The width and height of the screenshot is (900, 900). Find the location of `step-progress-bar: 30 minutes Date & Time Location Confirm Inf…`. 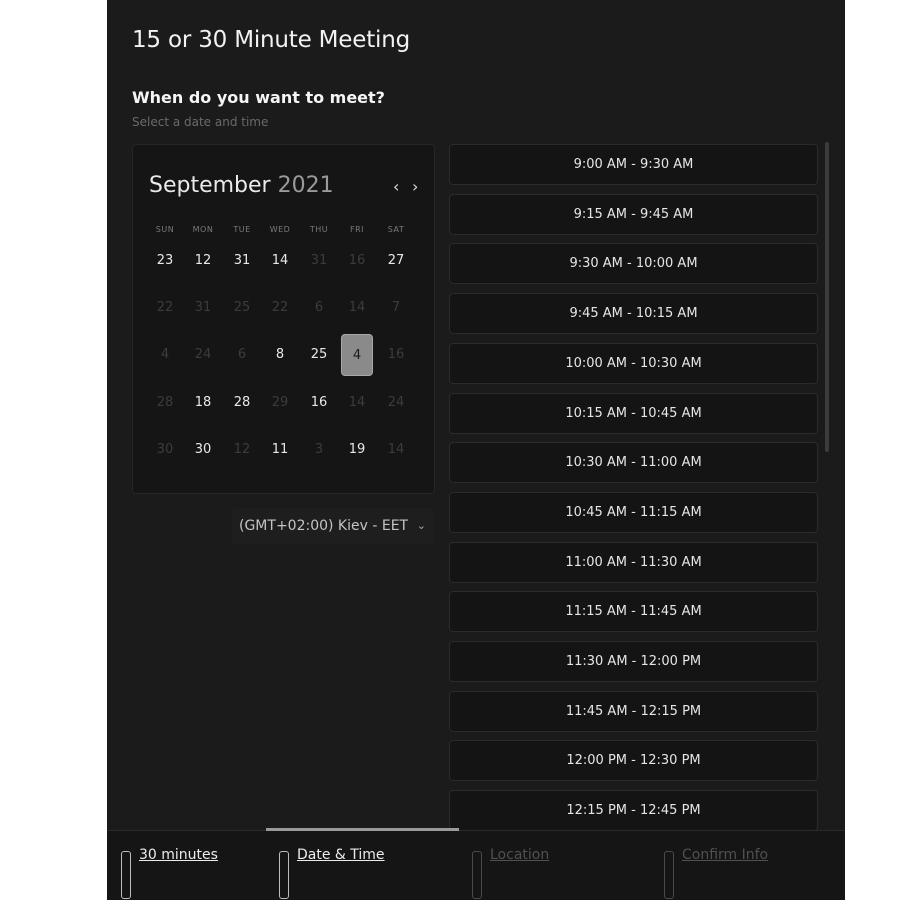

step-progress-bar: 30 minutes Date & Time Location Confirm Inf… is located at coordinates (476, 864).